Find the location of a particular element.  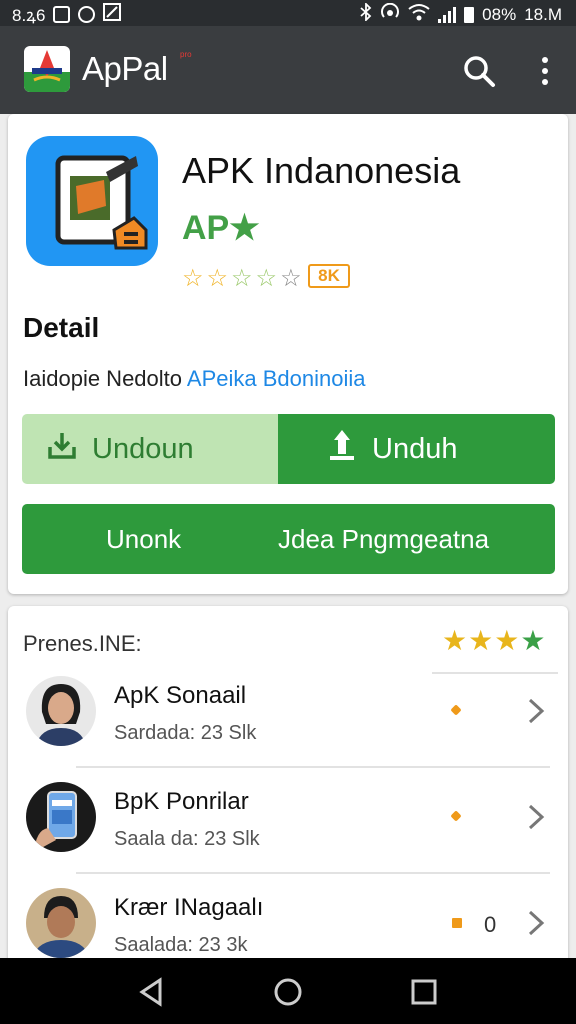

list-rating-stars: ★ ★ ★ ★ is located at coordinates (493, 640).